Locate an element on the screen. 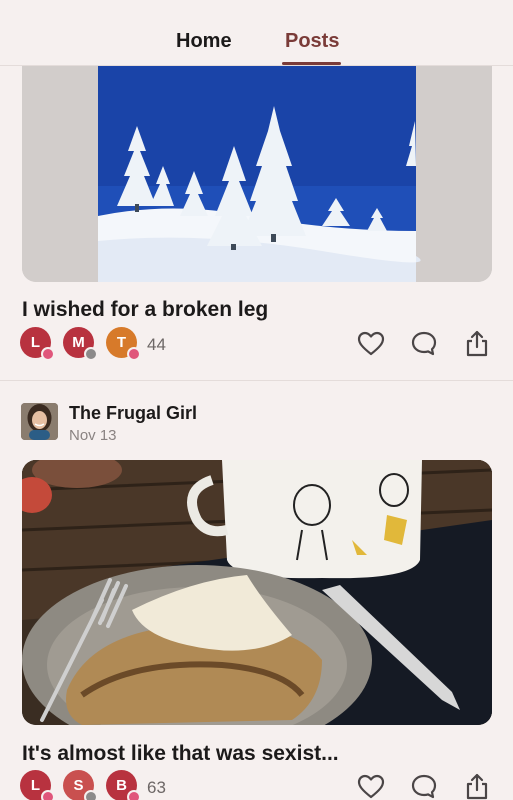  reaction-row: L M T 44 is located at coordinates (256, 344).